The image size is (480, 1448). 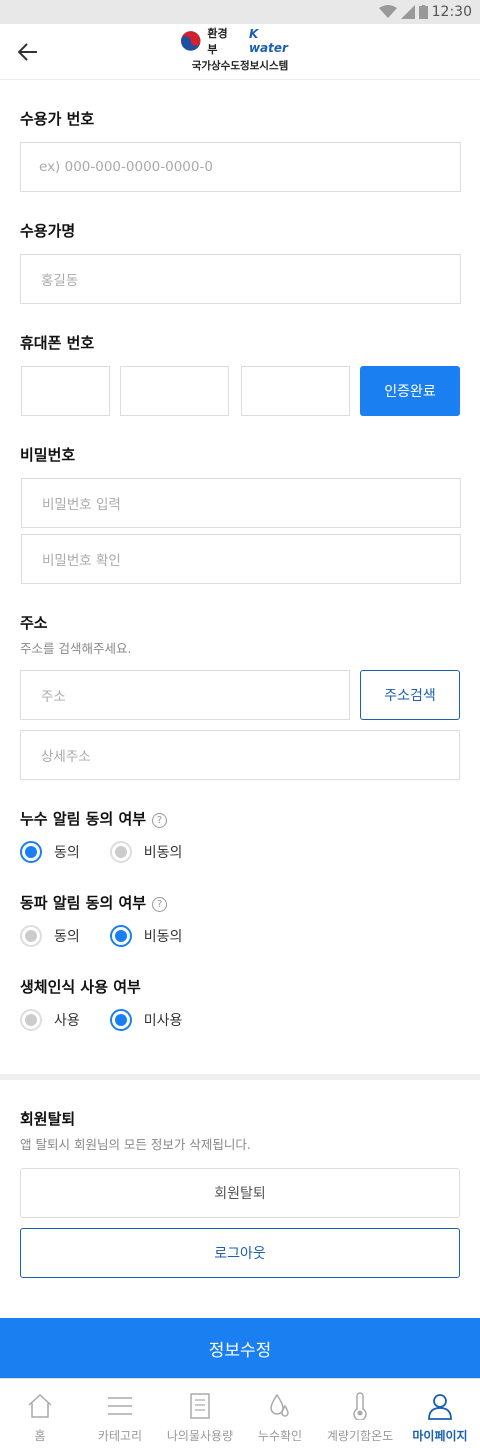 What do you see at coordinates (240, 1077) in the screenshot?
I see `section-divider` at bounding box center [240, 1077].